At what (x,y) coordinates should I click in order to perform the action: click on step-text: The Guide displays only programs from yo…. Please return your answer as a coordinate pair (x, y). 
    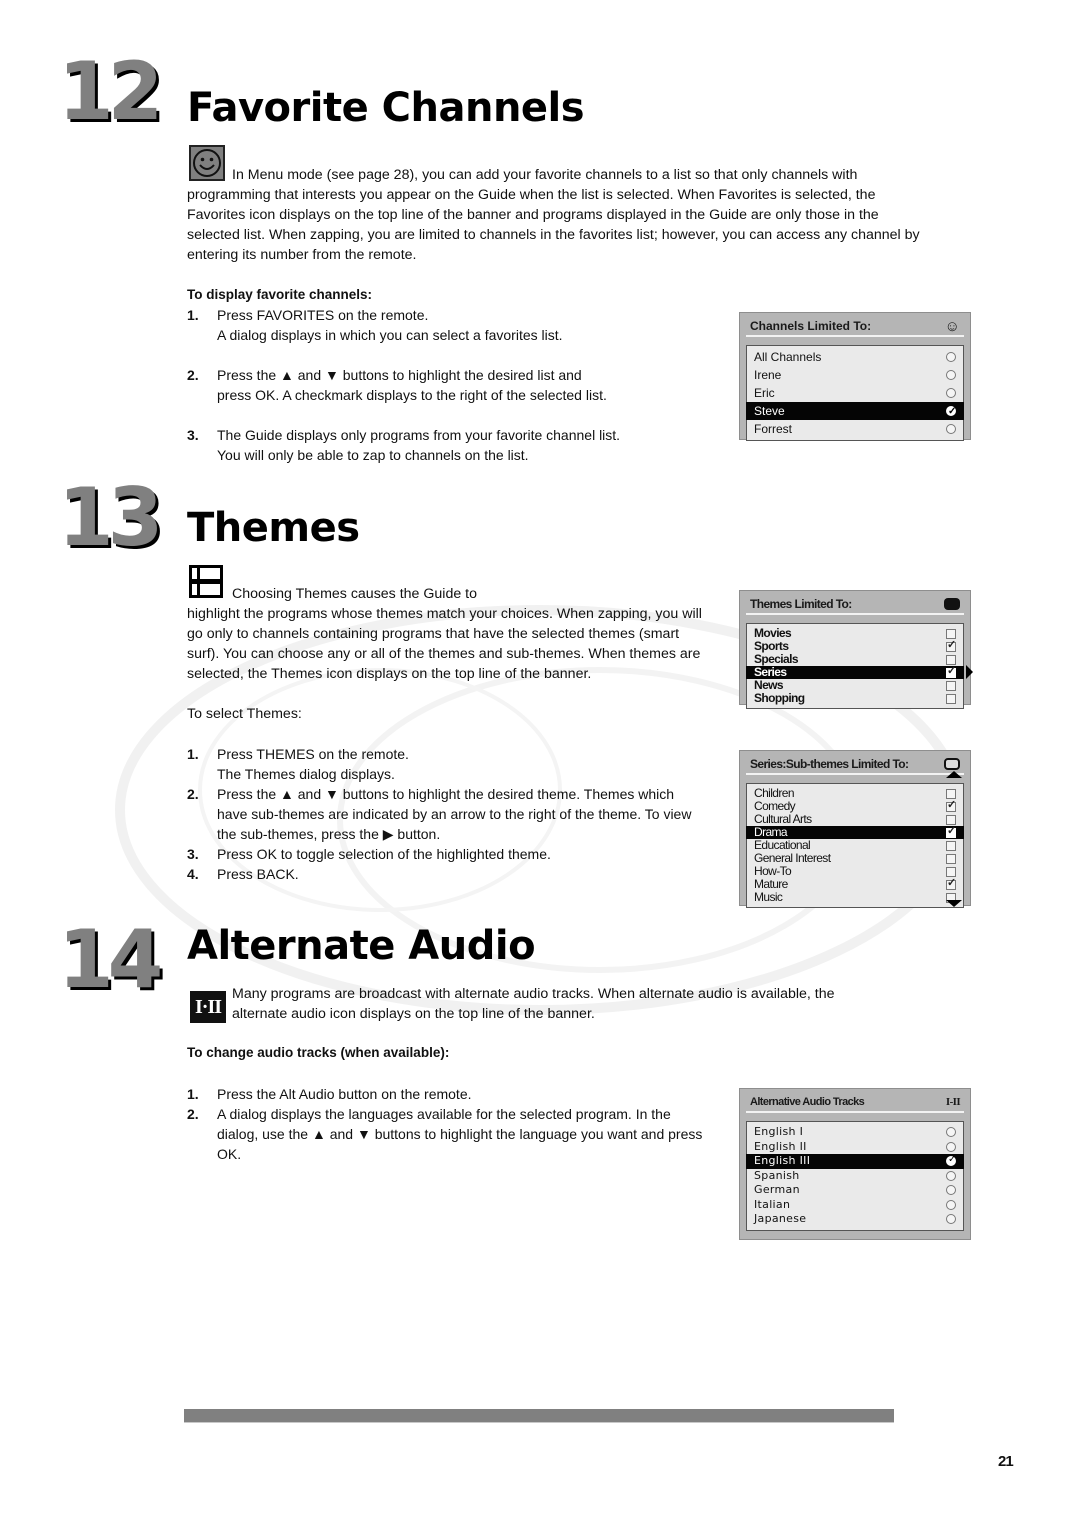
    Looking at the image, I should click on (419, 435).